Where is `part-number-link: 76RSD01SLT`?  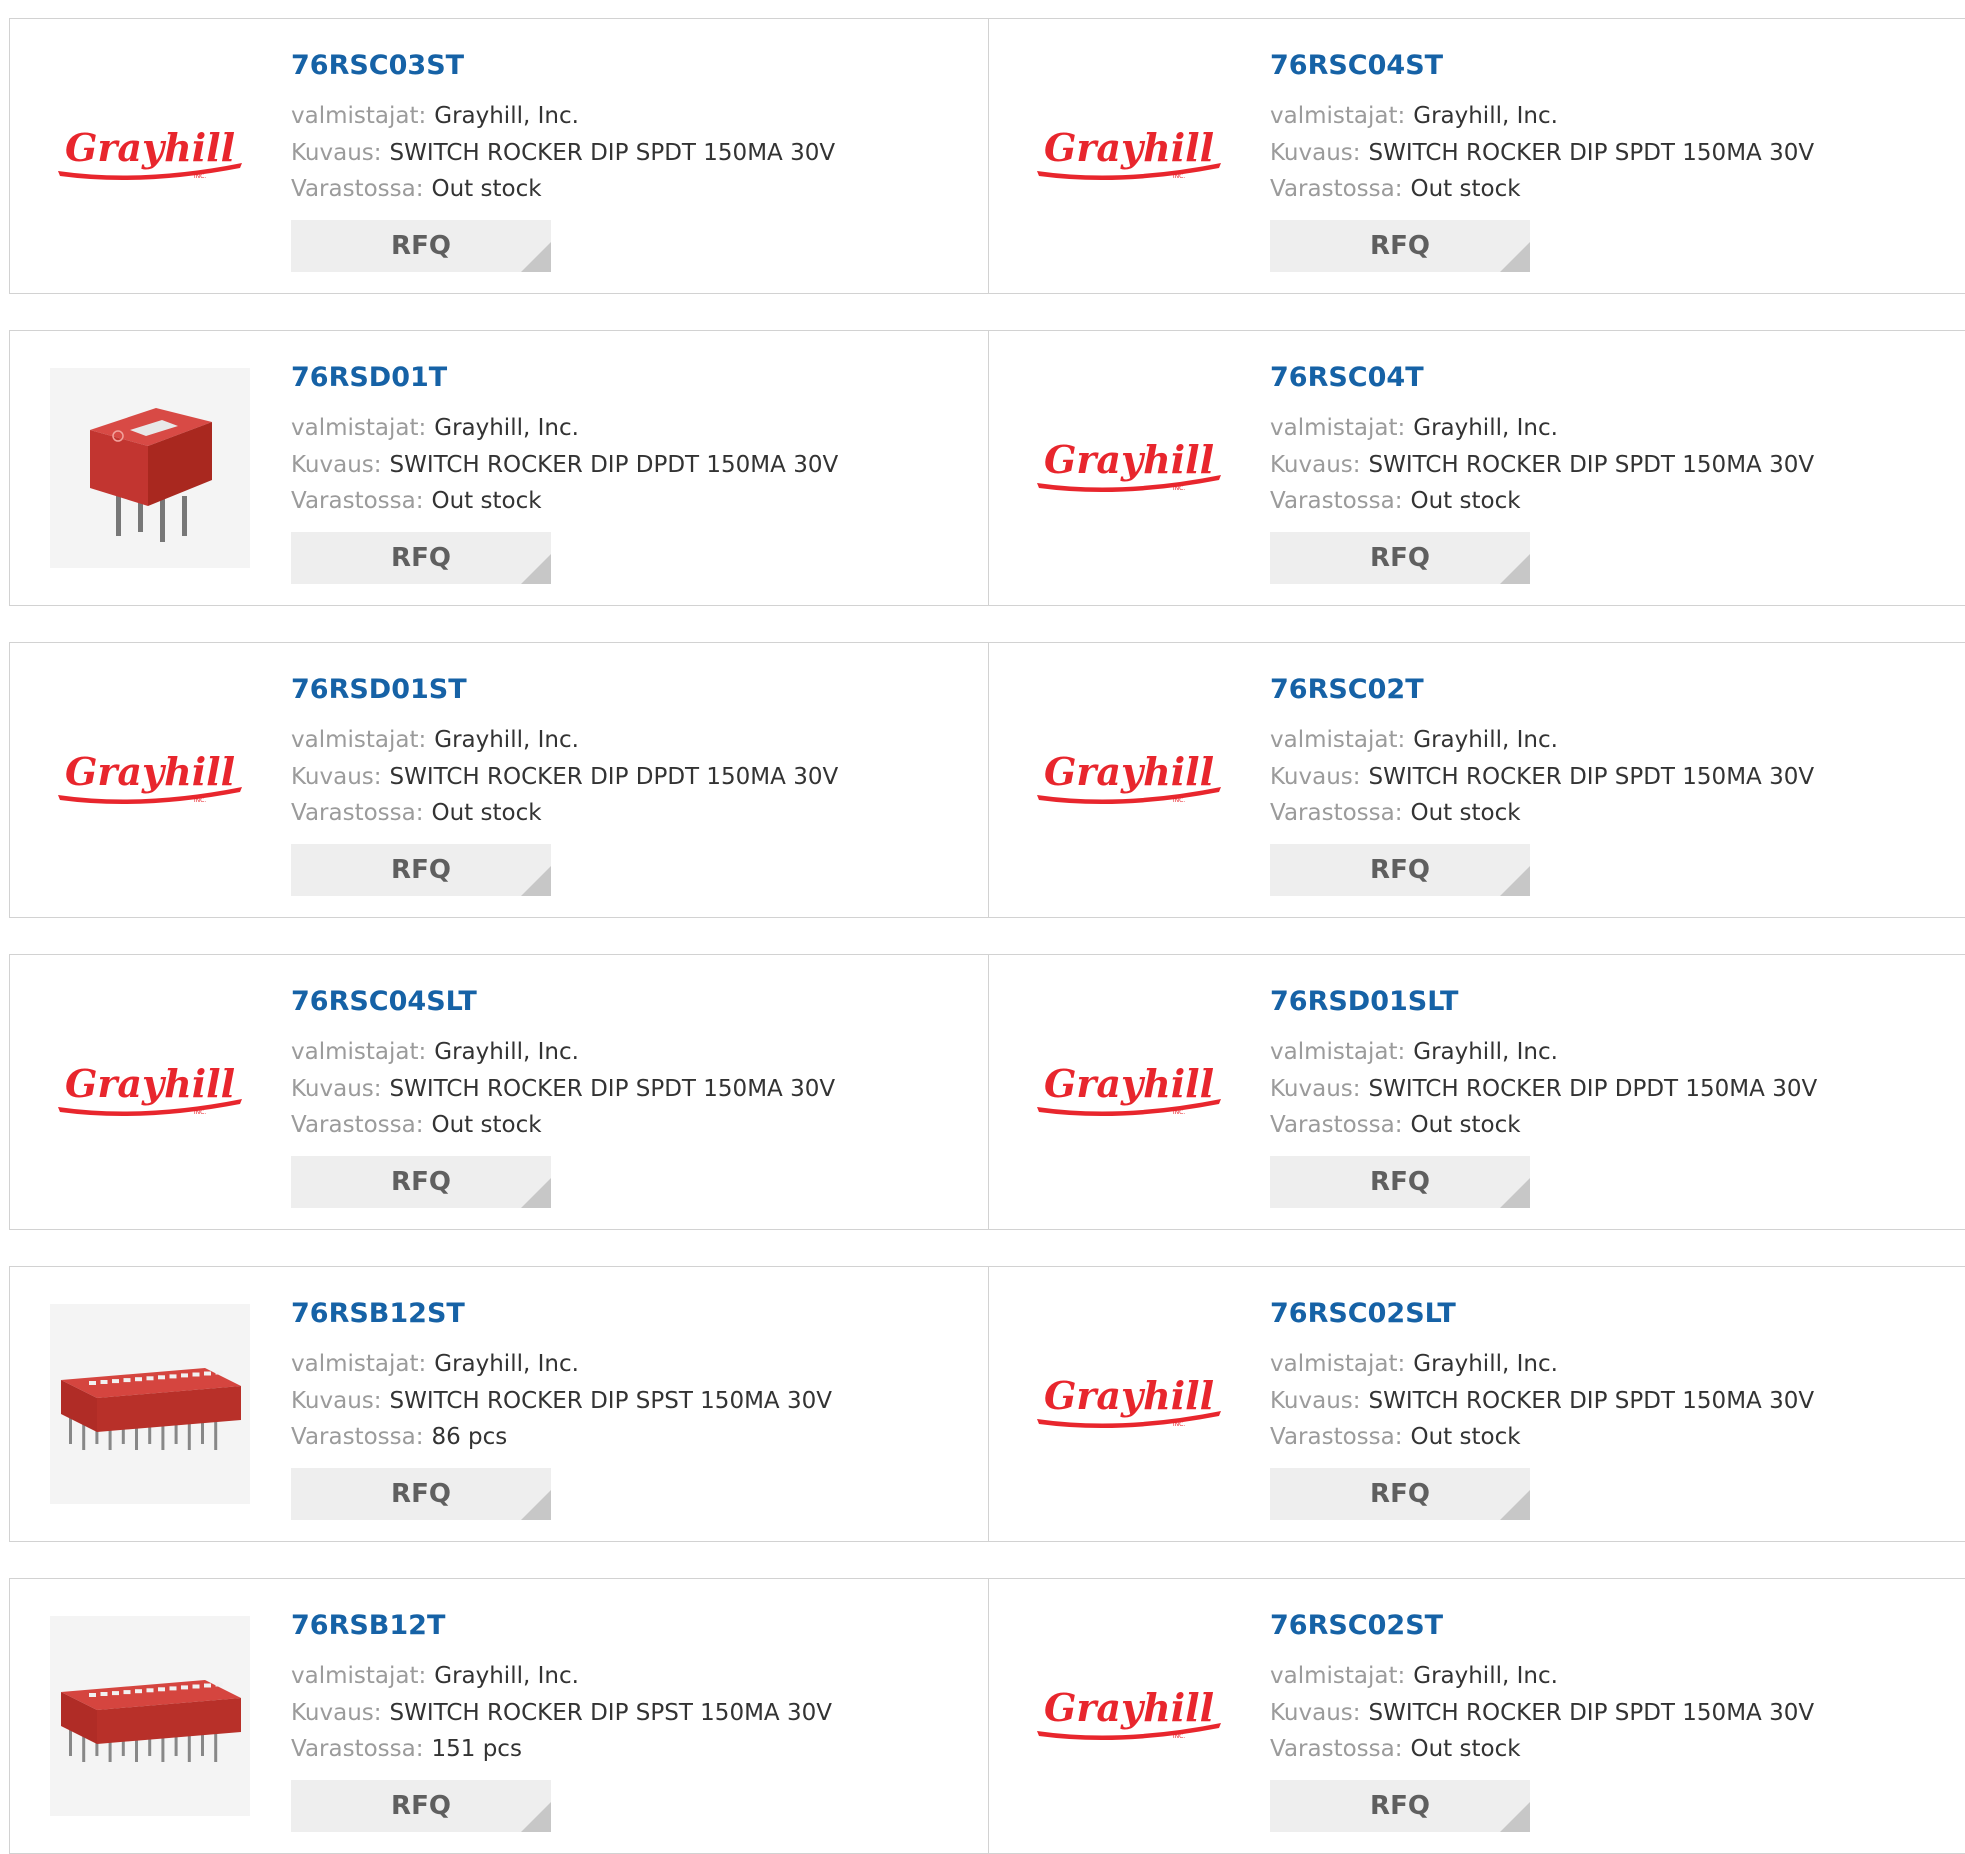
part-number-link: 76RSD01SLT is located at coordinates (1364, 1001).